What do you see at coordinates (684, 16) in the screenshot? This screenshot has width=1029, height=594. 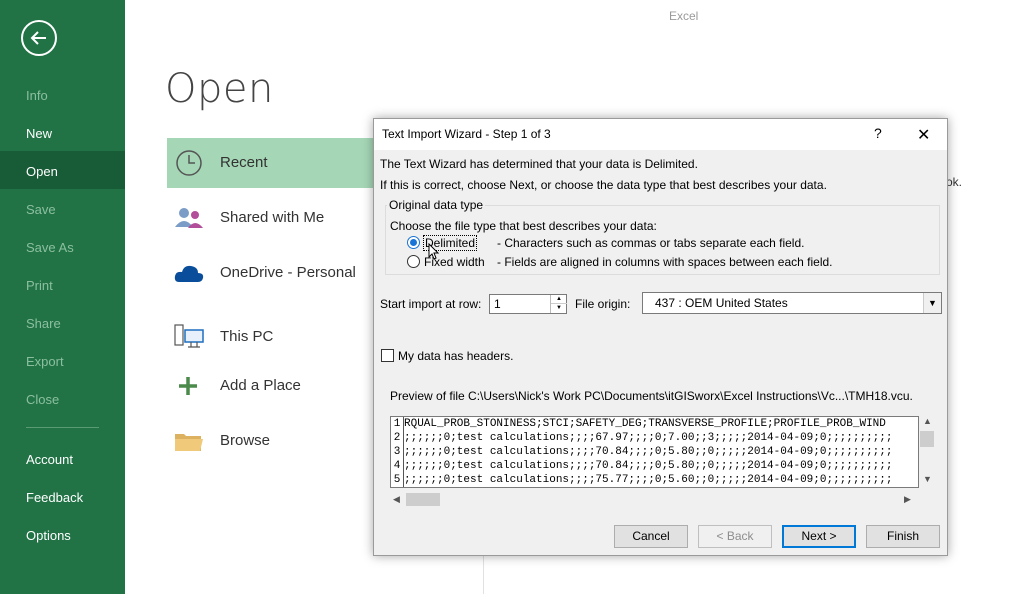 I see `app-title: Excel` at bounding box center [684, 16].